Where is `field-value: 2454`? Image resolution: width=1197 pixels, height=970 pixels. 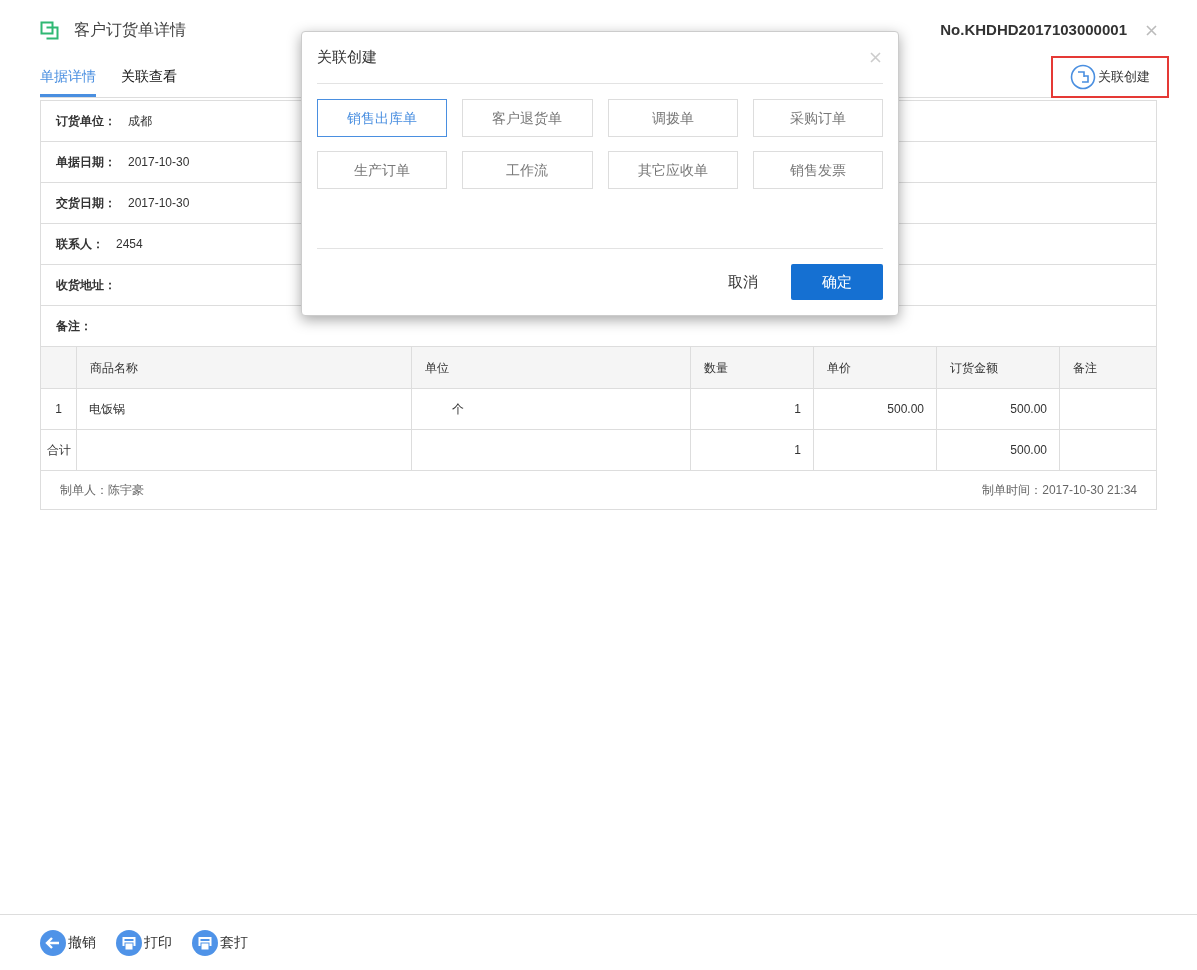 field-value: 2454 is located at coordinates (129, 244).